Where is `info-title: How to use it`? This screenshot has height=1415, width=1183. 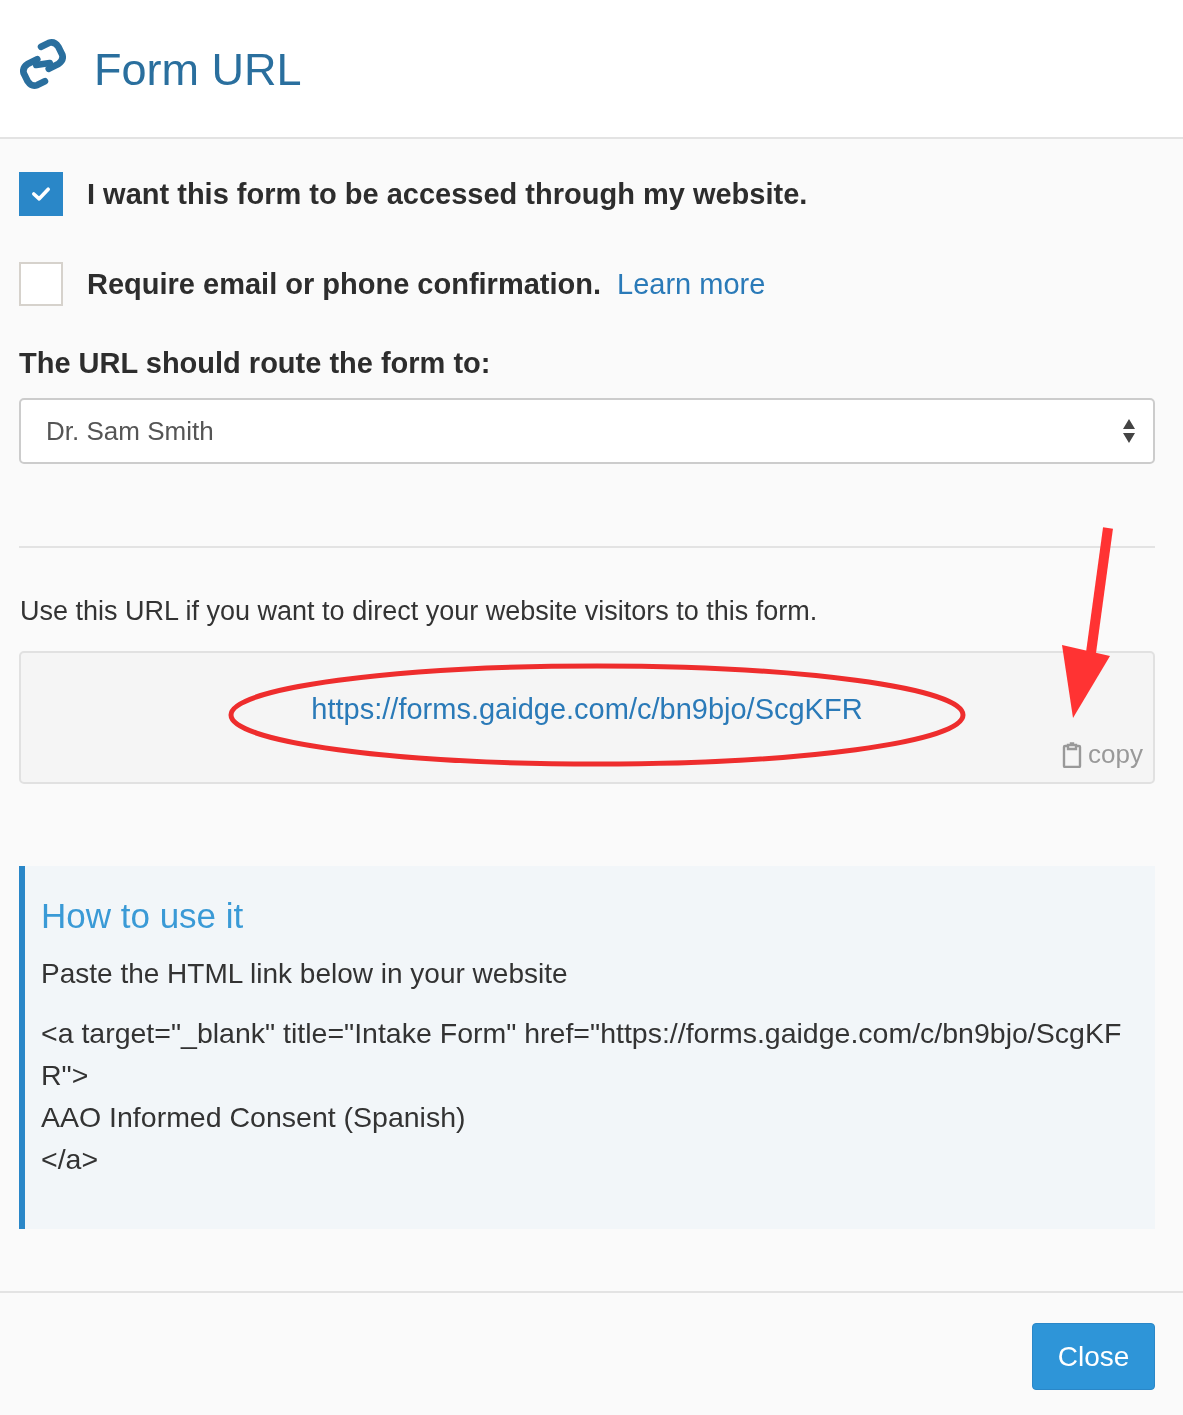
info-title: How to use it is located at coordinates (143, 916).